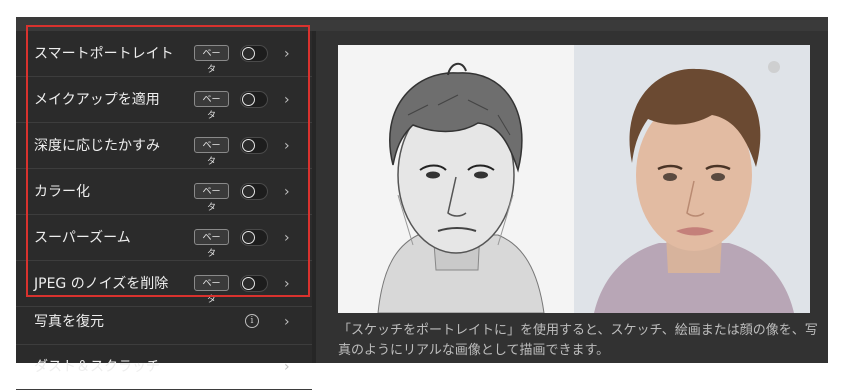  Describe the element at coordinates (164, 146) in the screenshot. I see `filter-row-depth-haze: 深度に応じたかすみ ベータ ›` at that location.